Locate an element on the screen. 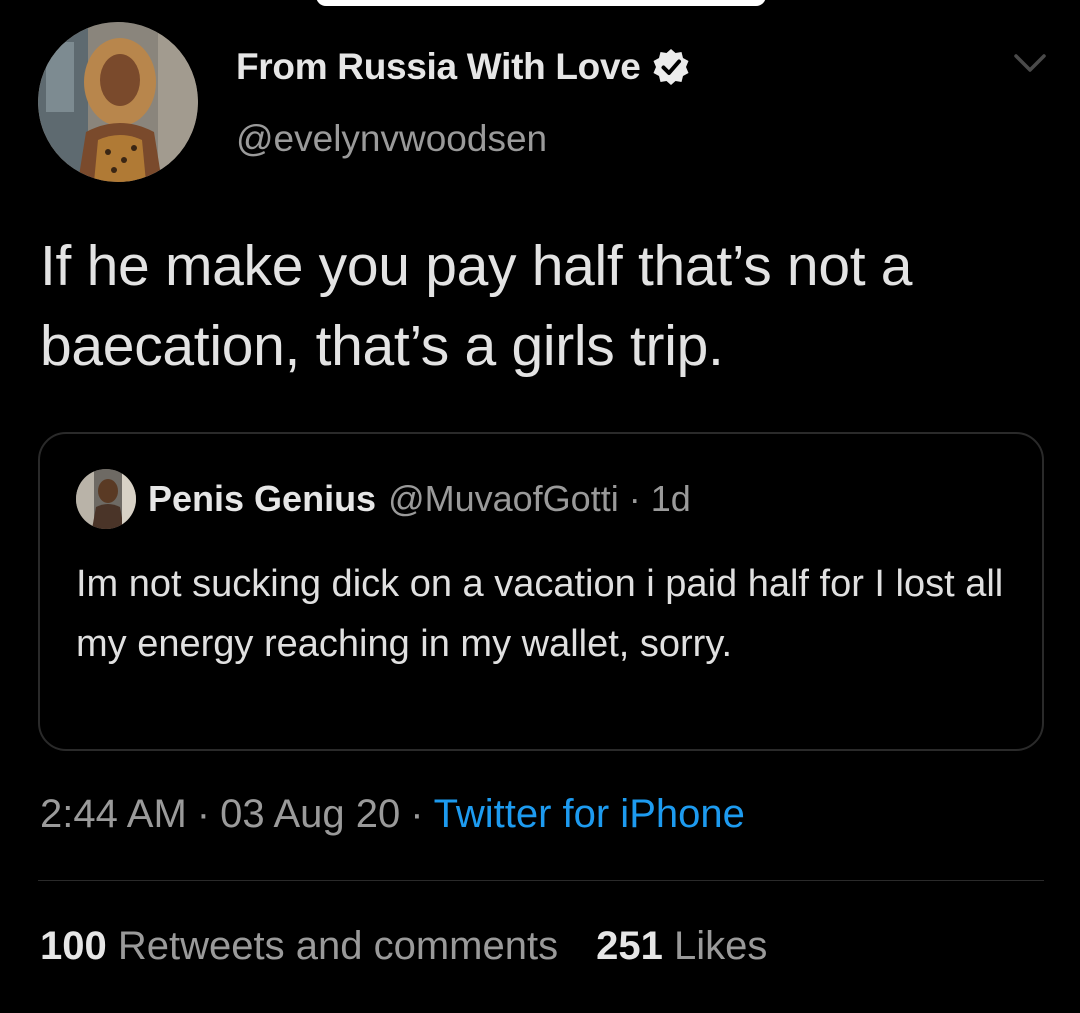 The height and width of the screenshot is (1013, 1080). author-handle: @evelynvwoodsen is located at coordinates (391, 139).